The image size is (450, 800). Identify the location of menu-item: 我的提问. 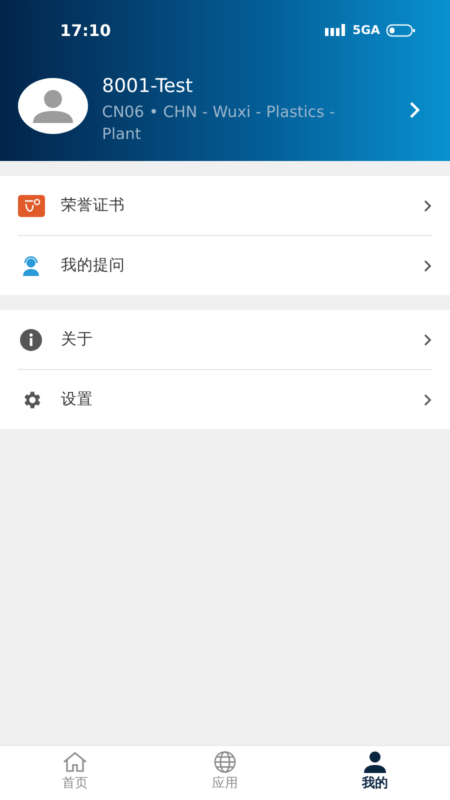
(234, 265).